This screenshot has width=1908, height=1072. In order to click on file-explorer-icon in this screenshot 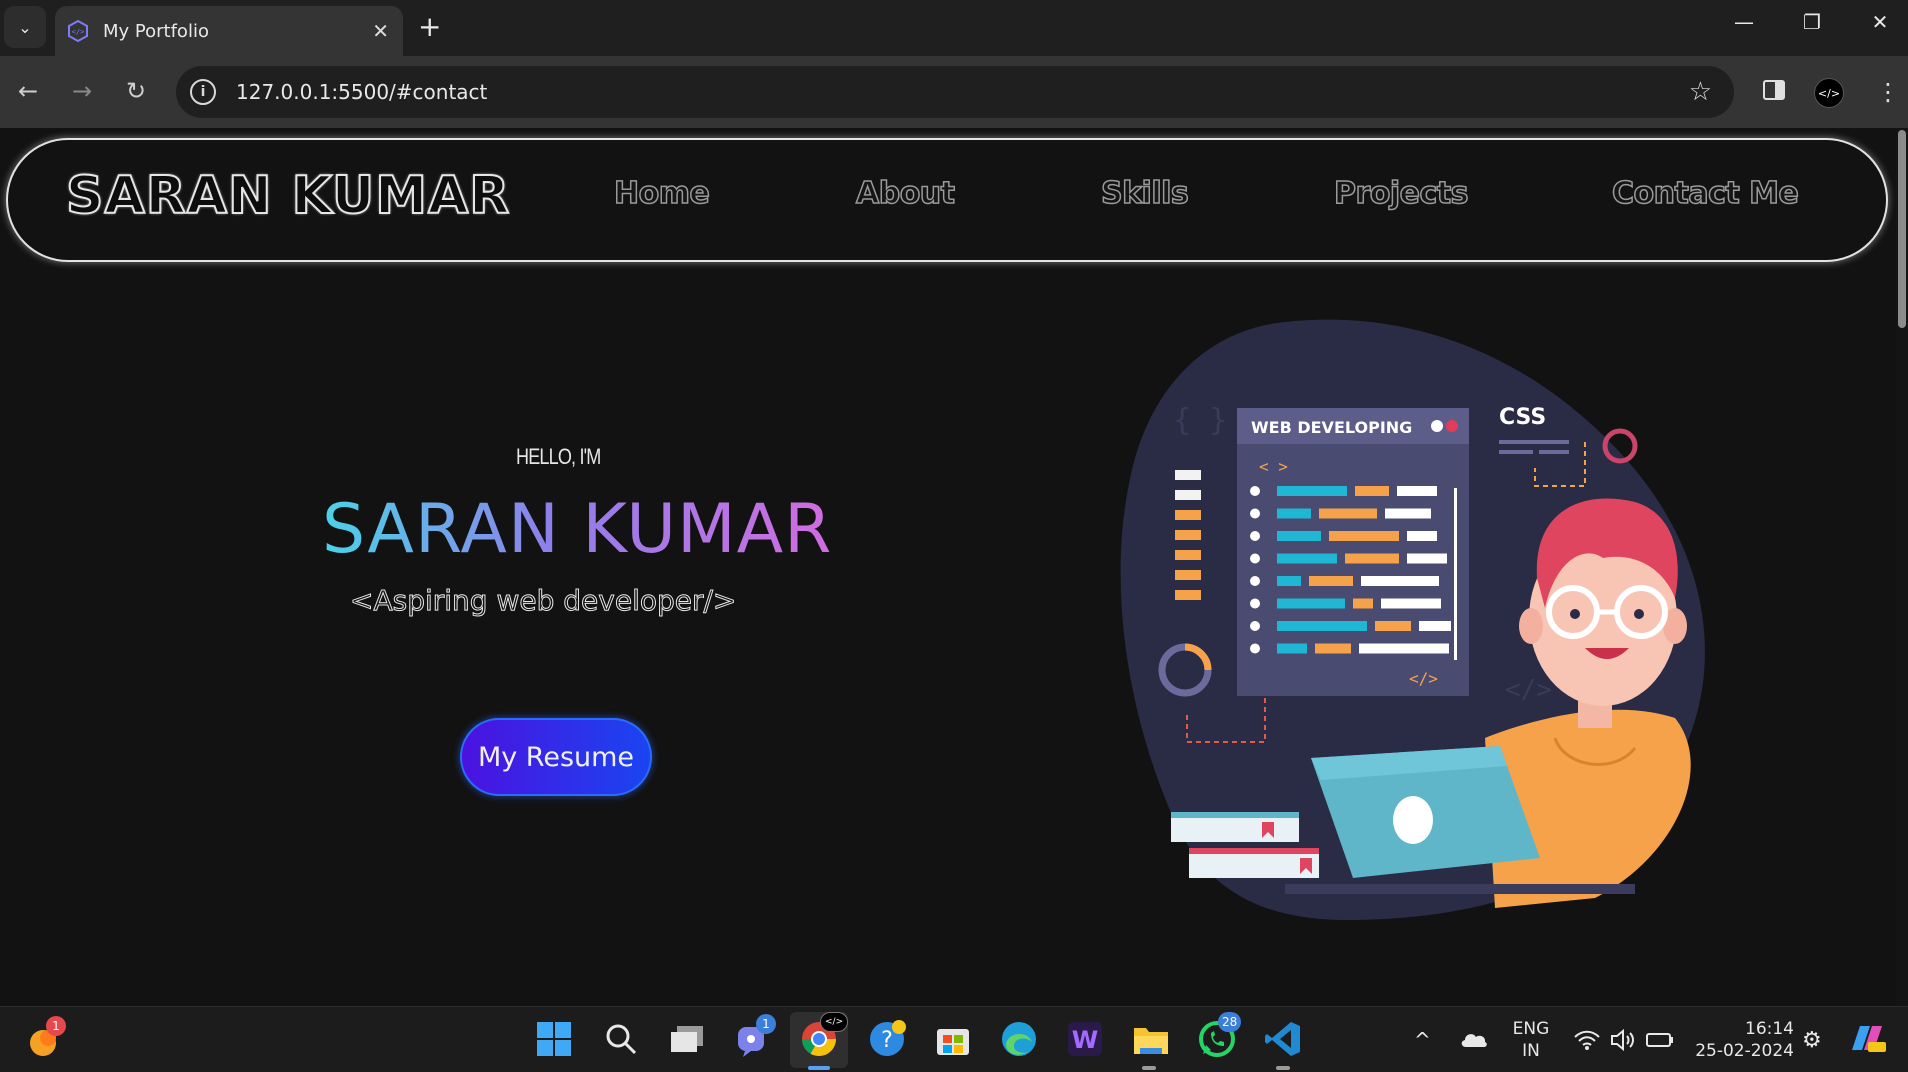, I will do `click(1151, 1039)`.